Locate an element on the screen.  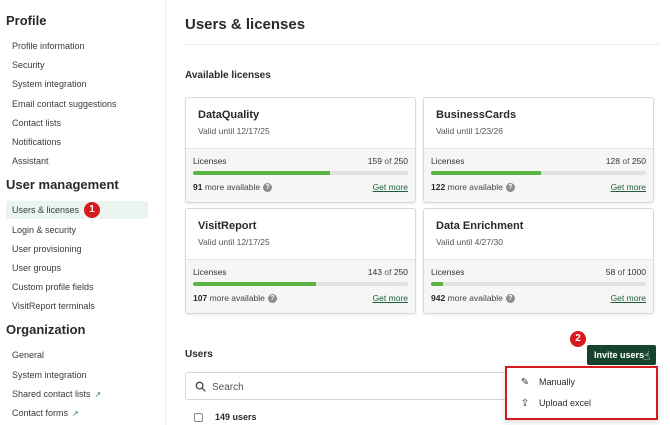
annotation-badge-2: 2 is located at coordinates (578, 339).